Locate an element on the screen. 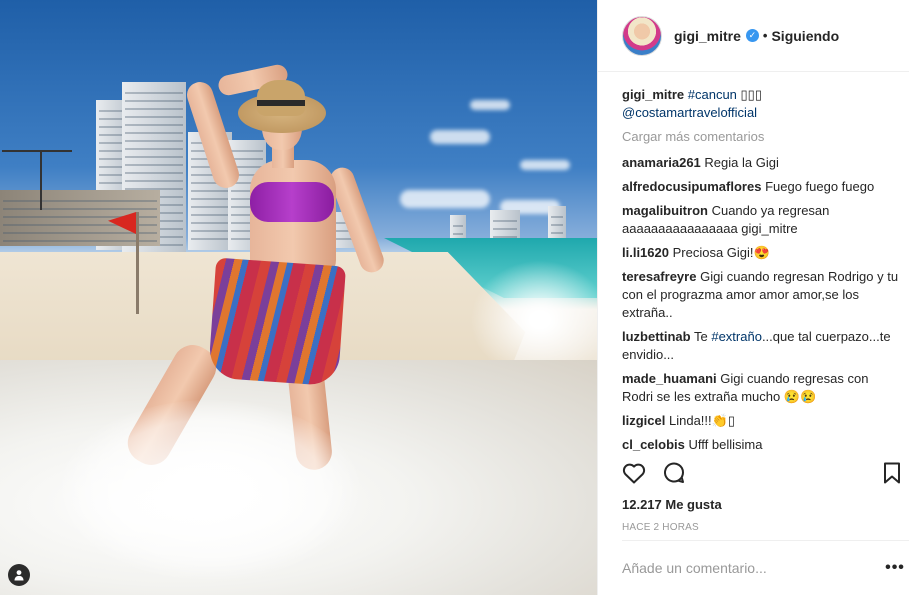 This screenshot has width=914, height=595. add-comment-bar: ••• is located at coordinates (765, 567).